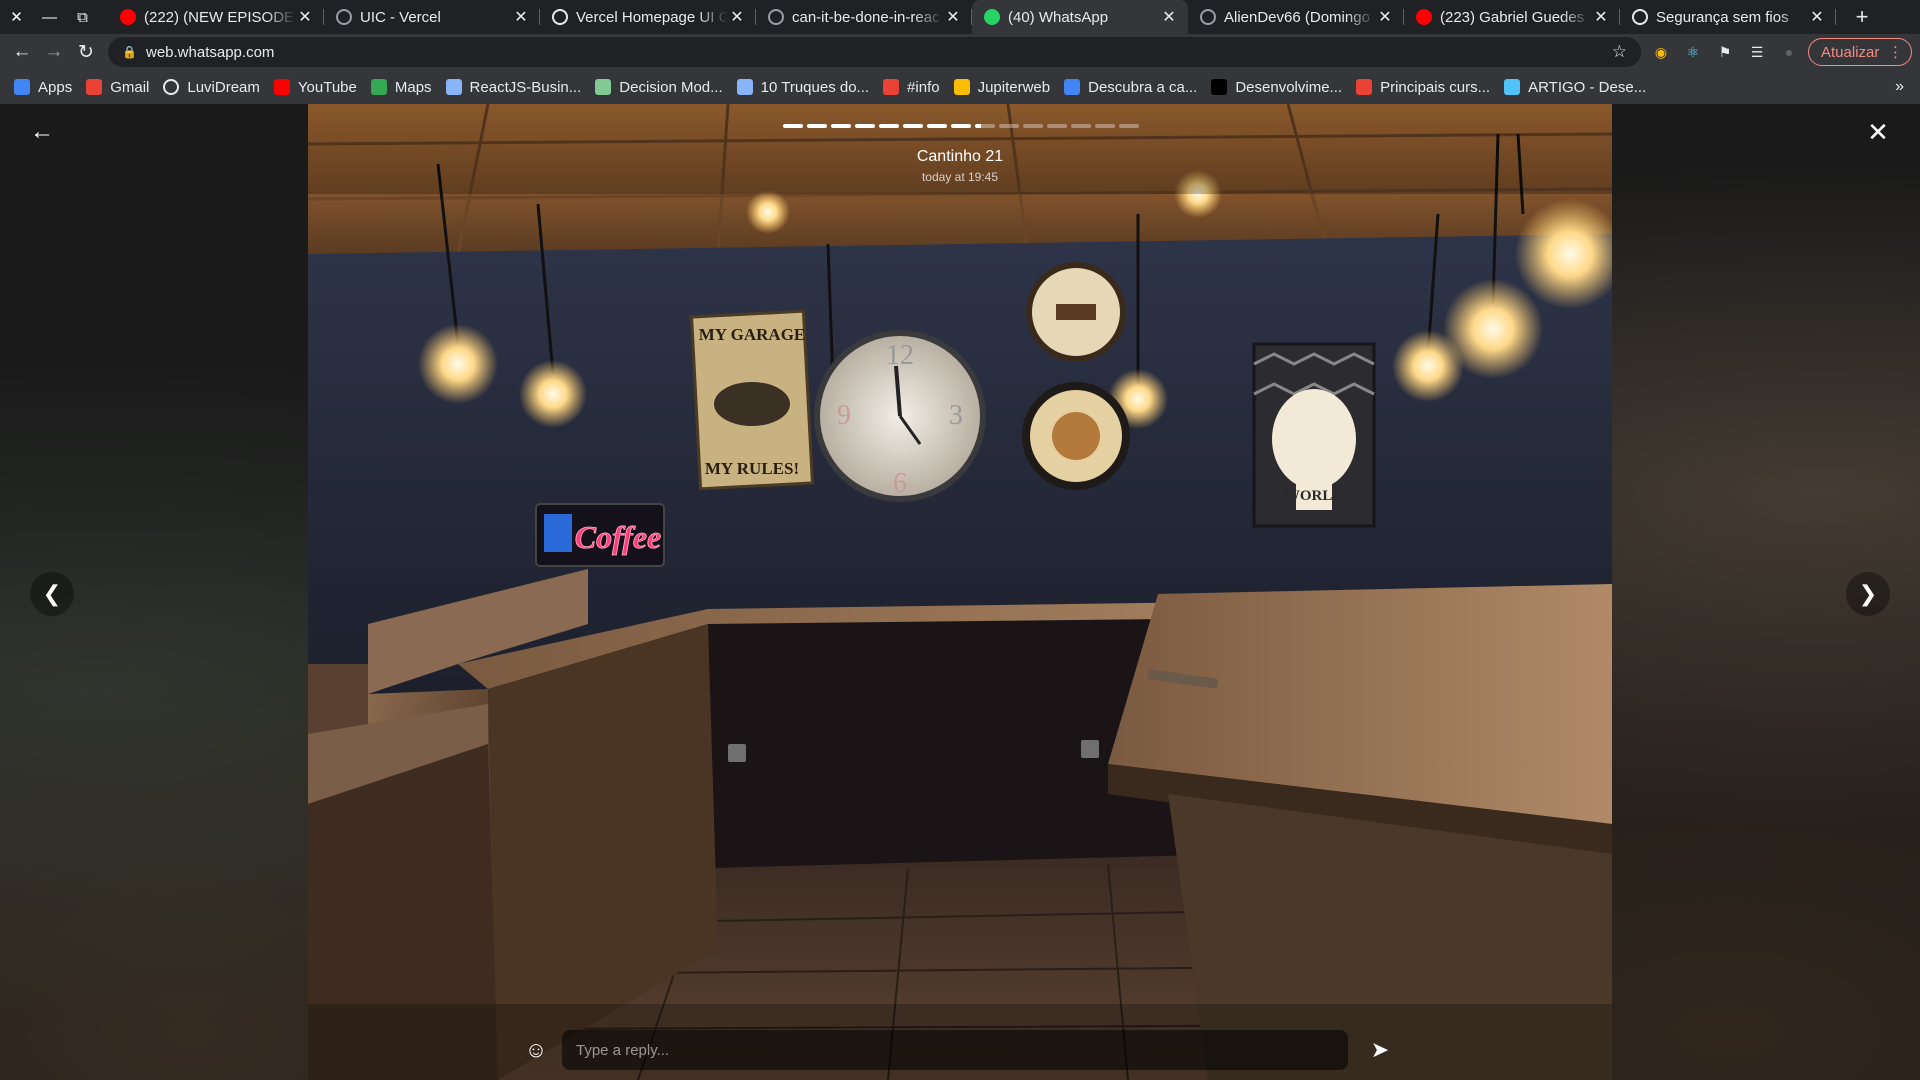 The height and width of the screenshot is (1080, 1920). I want to click on apps-grid-icon, so click(22, 87).